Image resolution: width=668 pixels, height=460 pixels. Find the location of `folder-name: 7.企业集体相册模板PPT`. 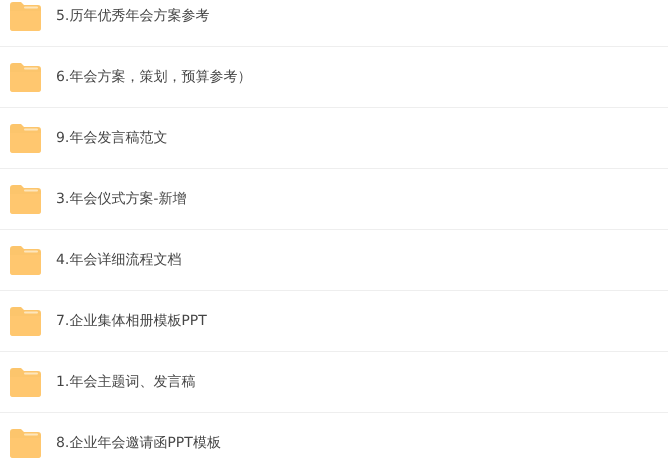

folder-name: 7.企业集体相册模板PPT is located at coordinates (131, 321).